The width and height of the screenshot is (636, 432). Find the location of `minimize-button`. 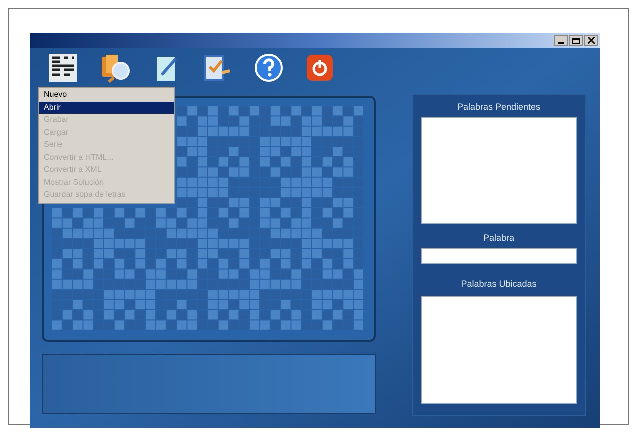

minimize-button is located at coordinates (561, 40).